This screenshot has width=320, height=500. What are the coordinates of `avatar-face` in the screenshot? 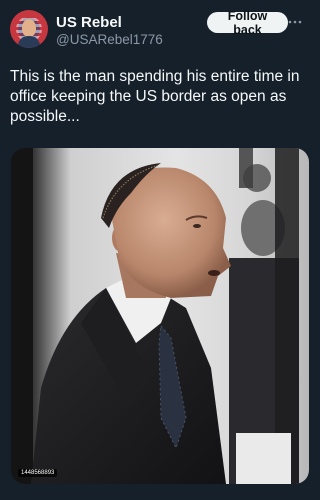 It's located at (29, 28).